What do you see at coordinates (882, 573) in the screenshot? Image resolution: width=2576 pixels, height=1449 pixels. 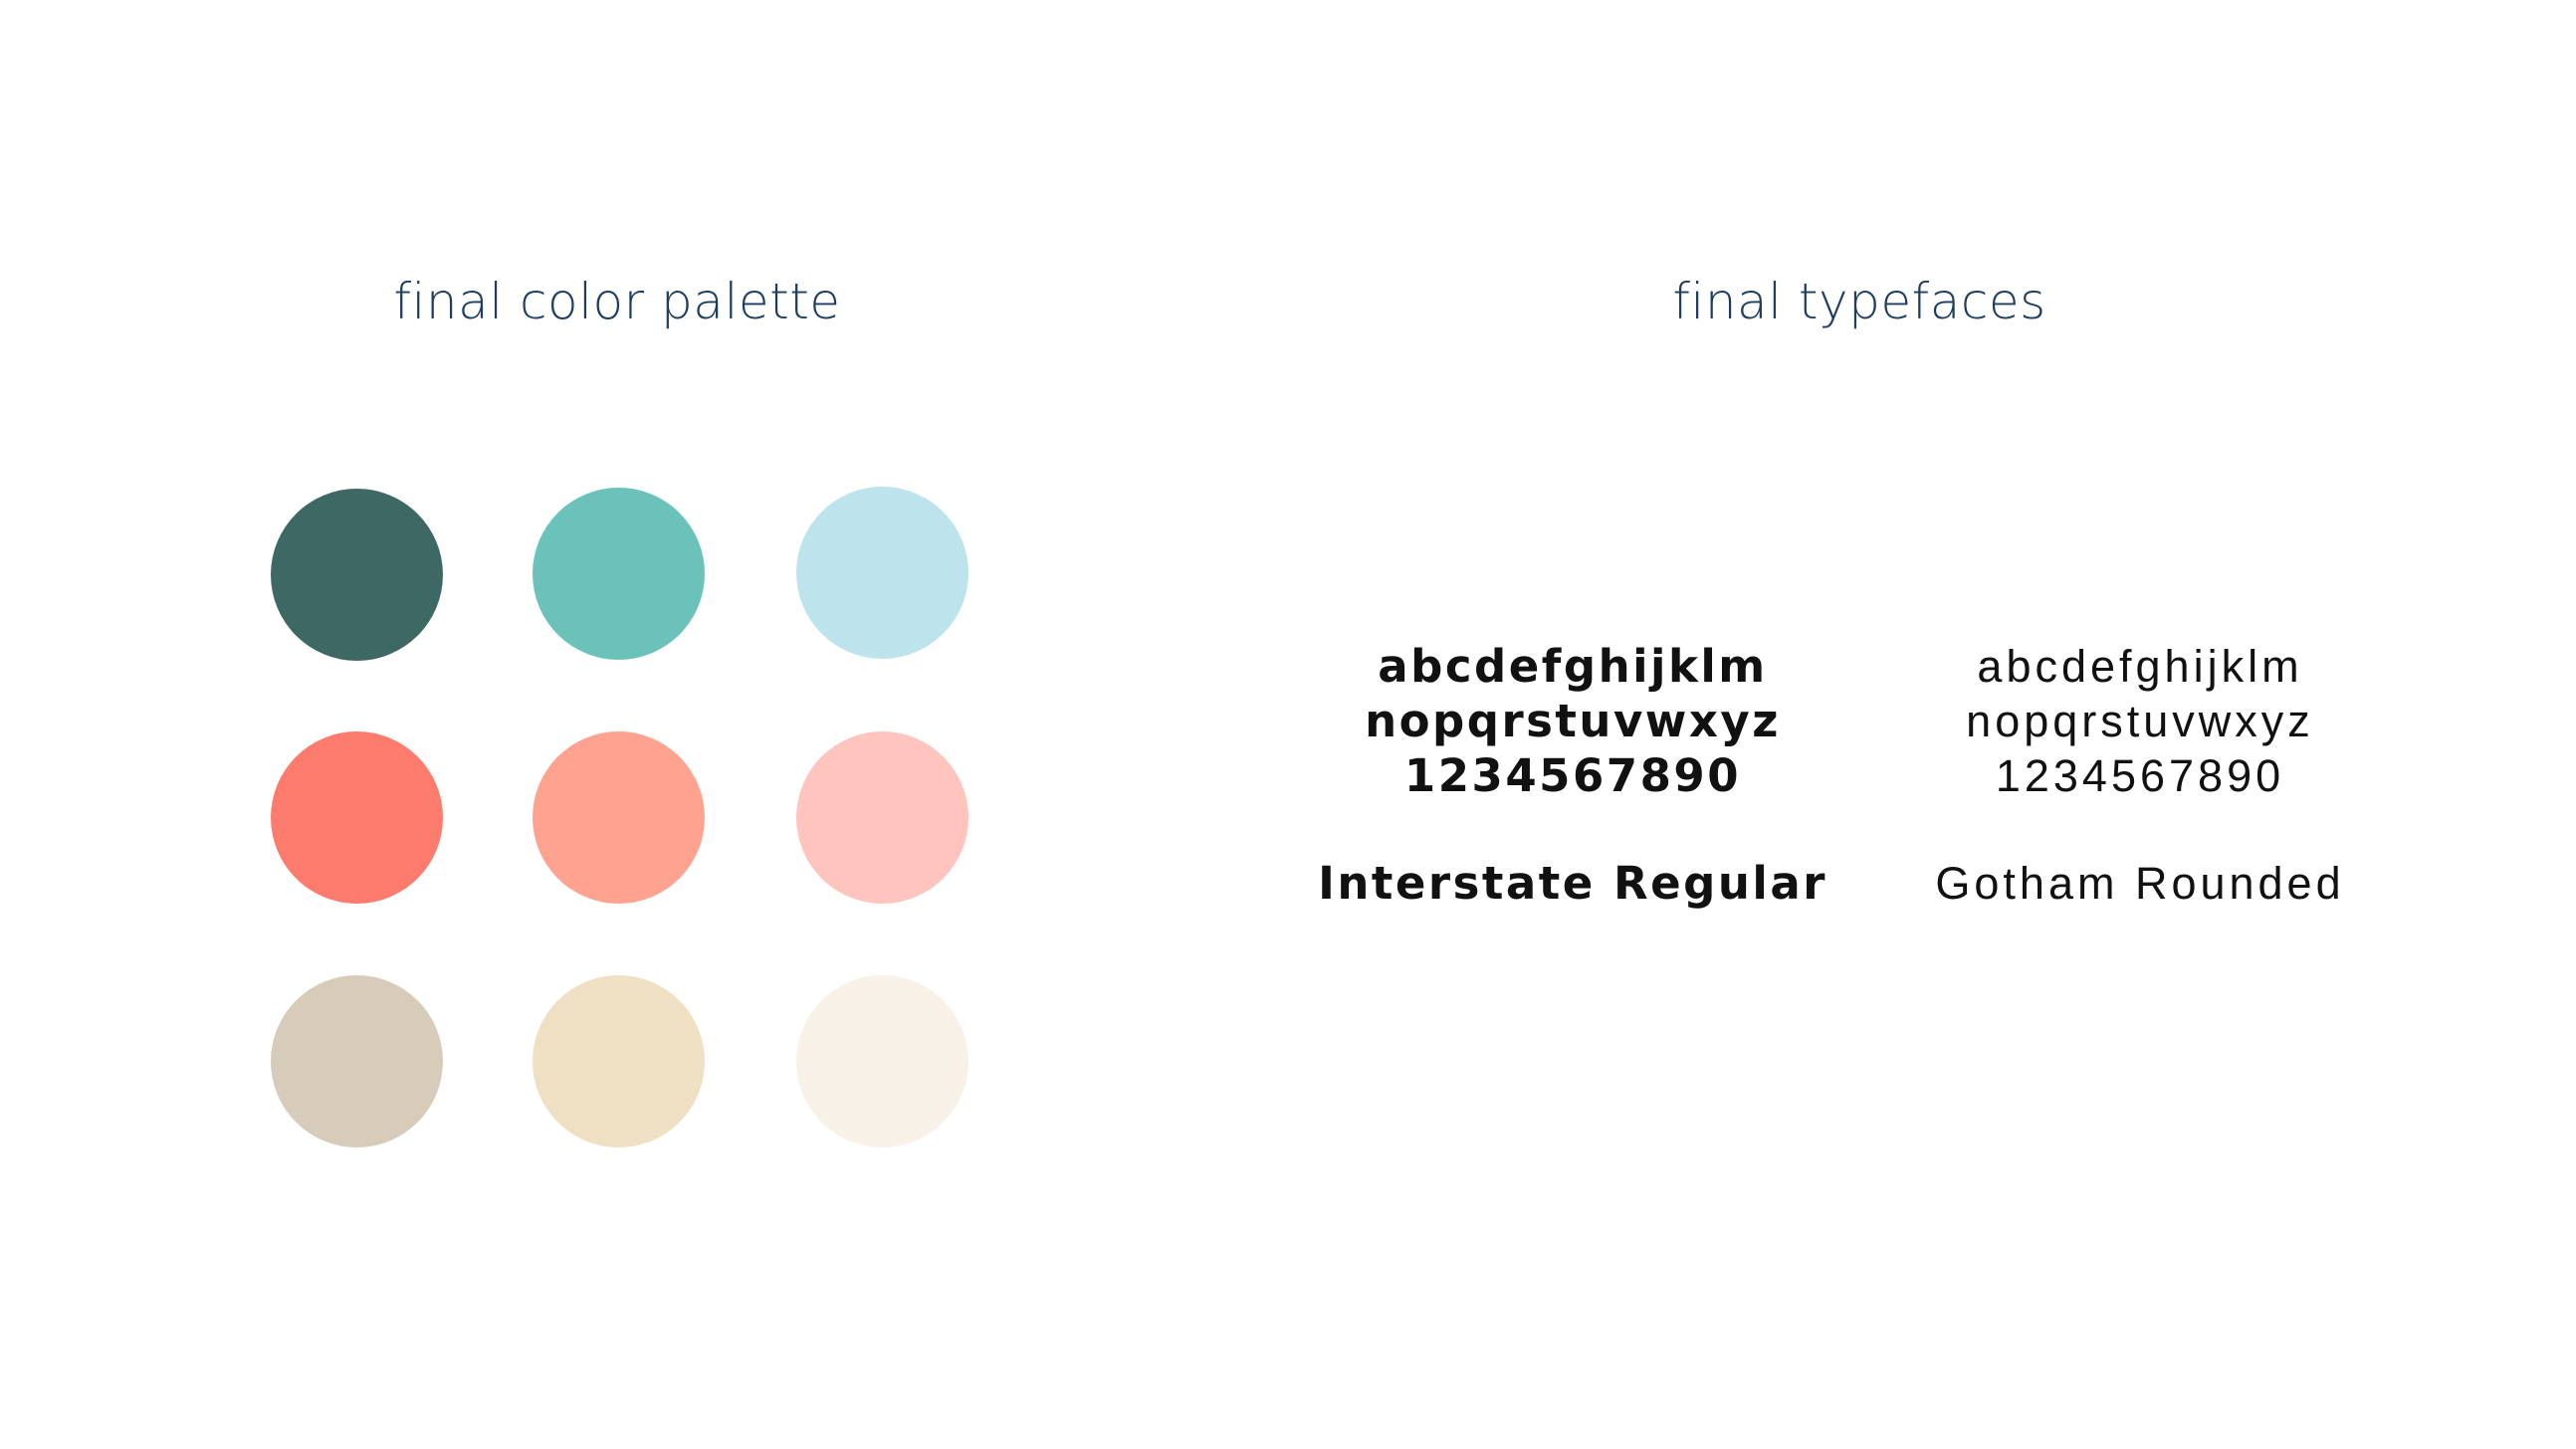 I see `swatch-light-blue` at bounding box center [882, 573].